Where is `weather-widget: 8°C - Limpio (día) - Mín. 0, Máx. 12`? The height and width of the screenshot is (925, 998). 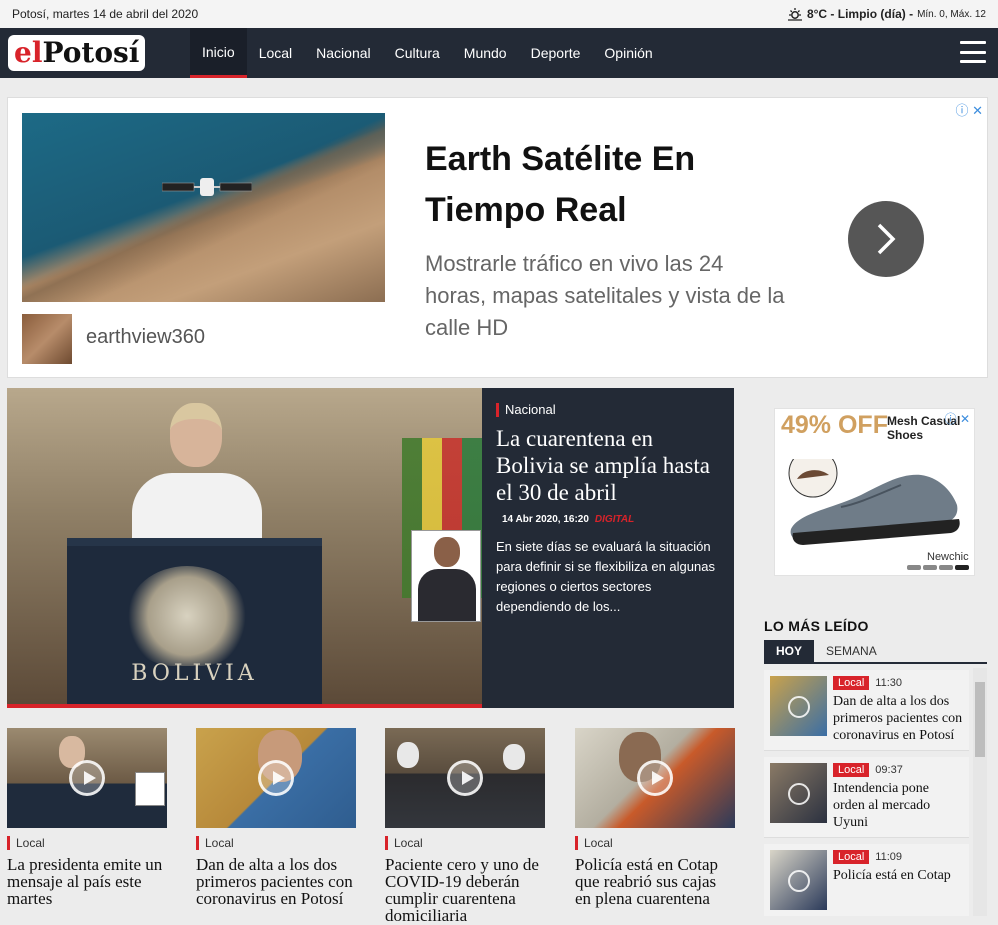 weather-widget: 8°C - Limpio (día) - Mín. 0, Máx. 12 is located at coordinates (886, 14).